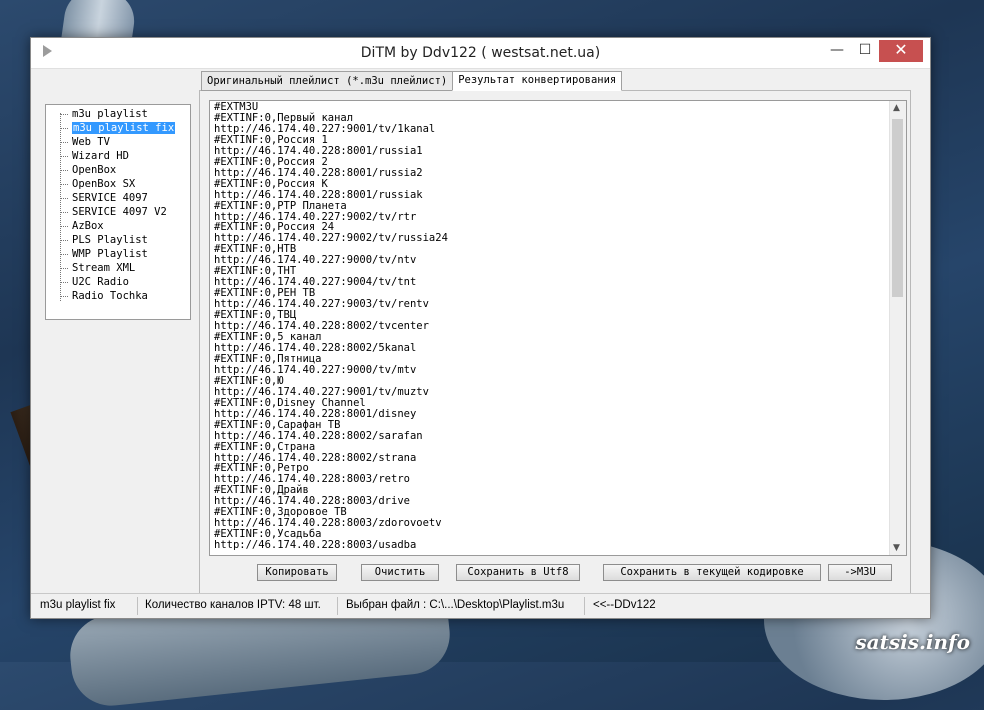 Image resolution: width=984 pixels, height=710 pixels. Describe the element at coordinates (897, 328) in the screenshot. I see `vertical-scrollbar: ▲ ▼` at that location.